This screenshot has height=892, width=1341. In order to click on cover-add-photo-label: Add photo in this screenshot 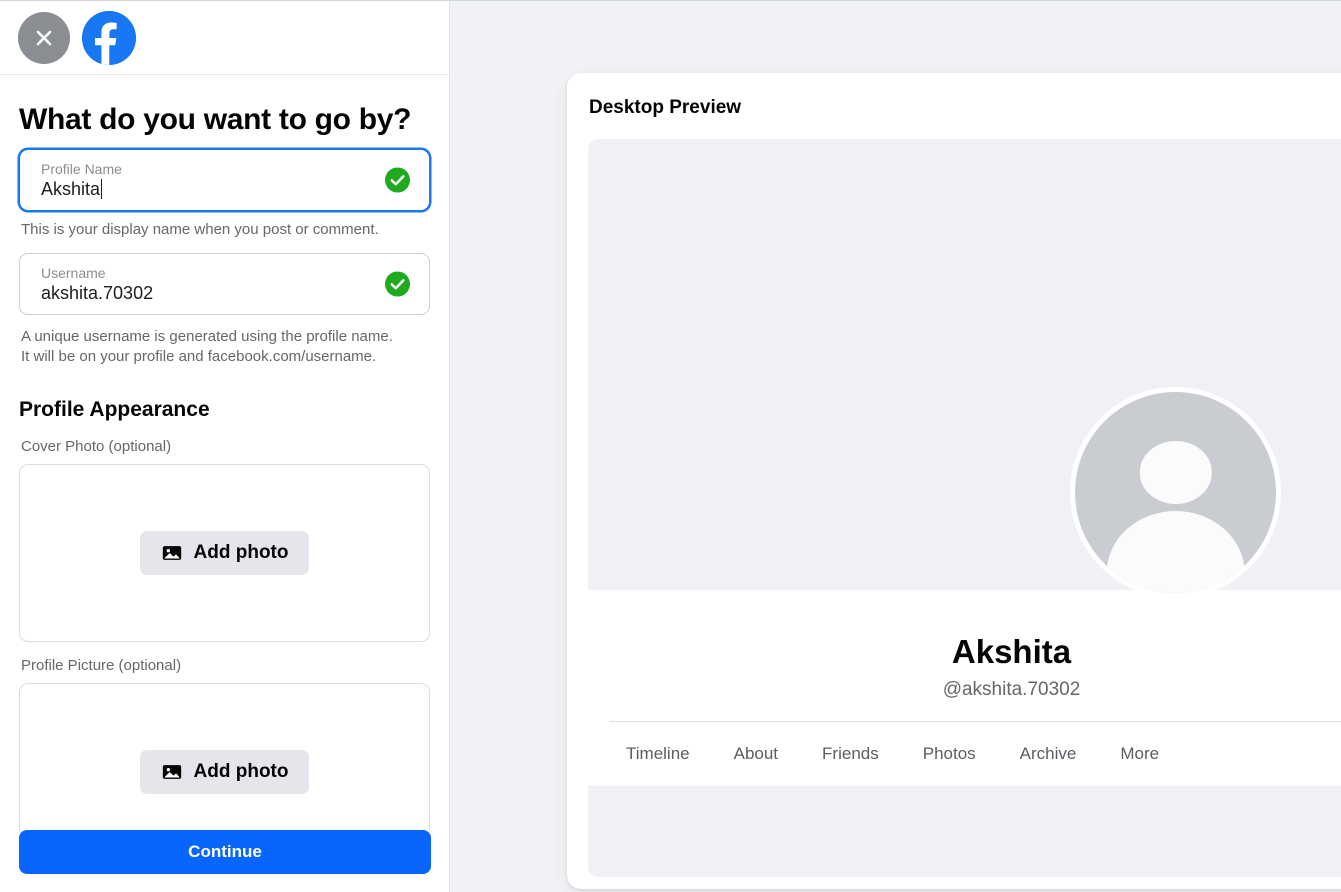, I will do `click(241, 552)`.